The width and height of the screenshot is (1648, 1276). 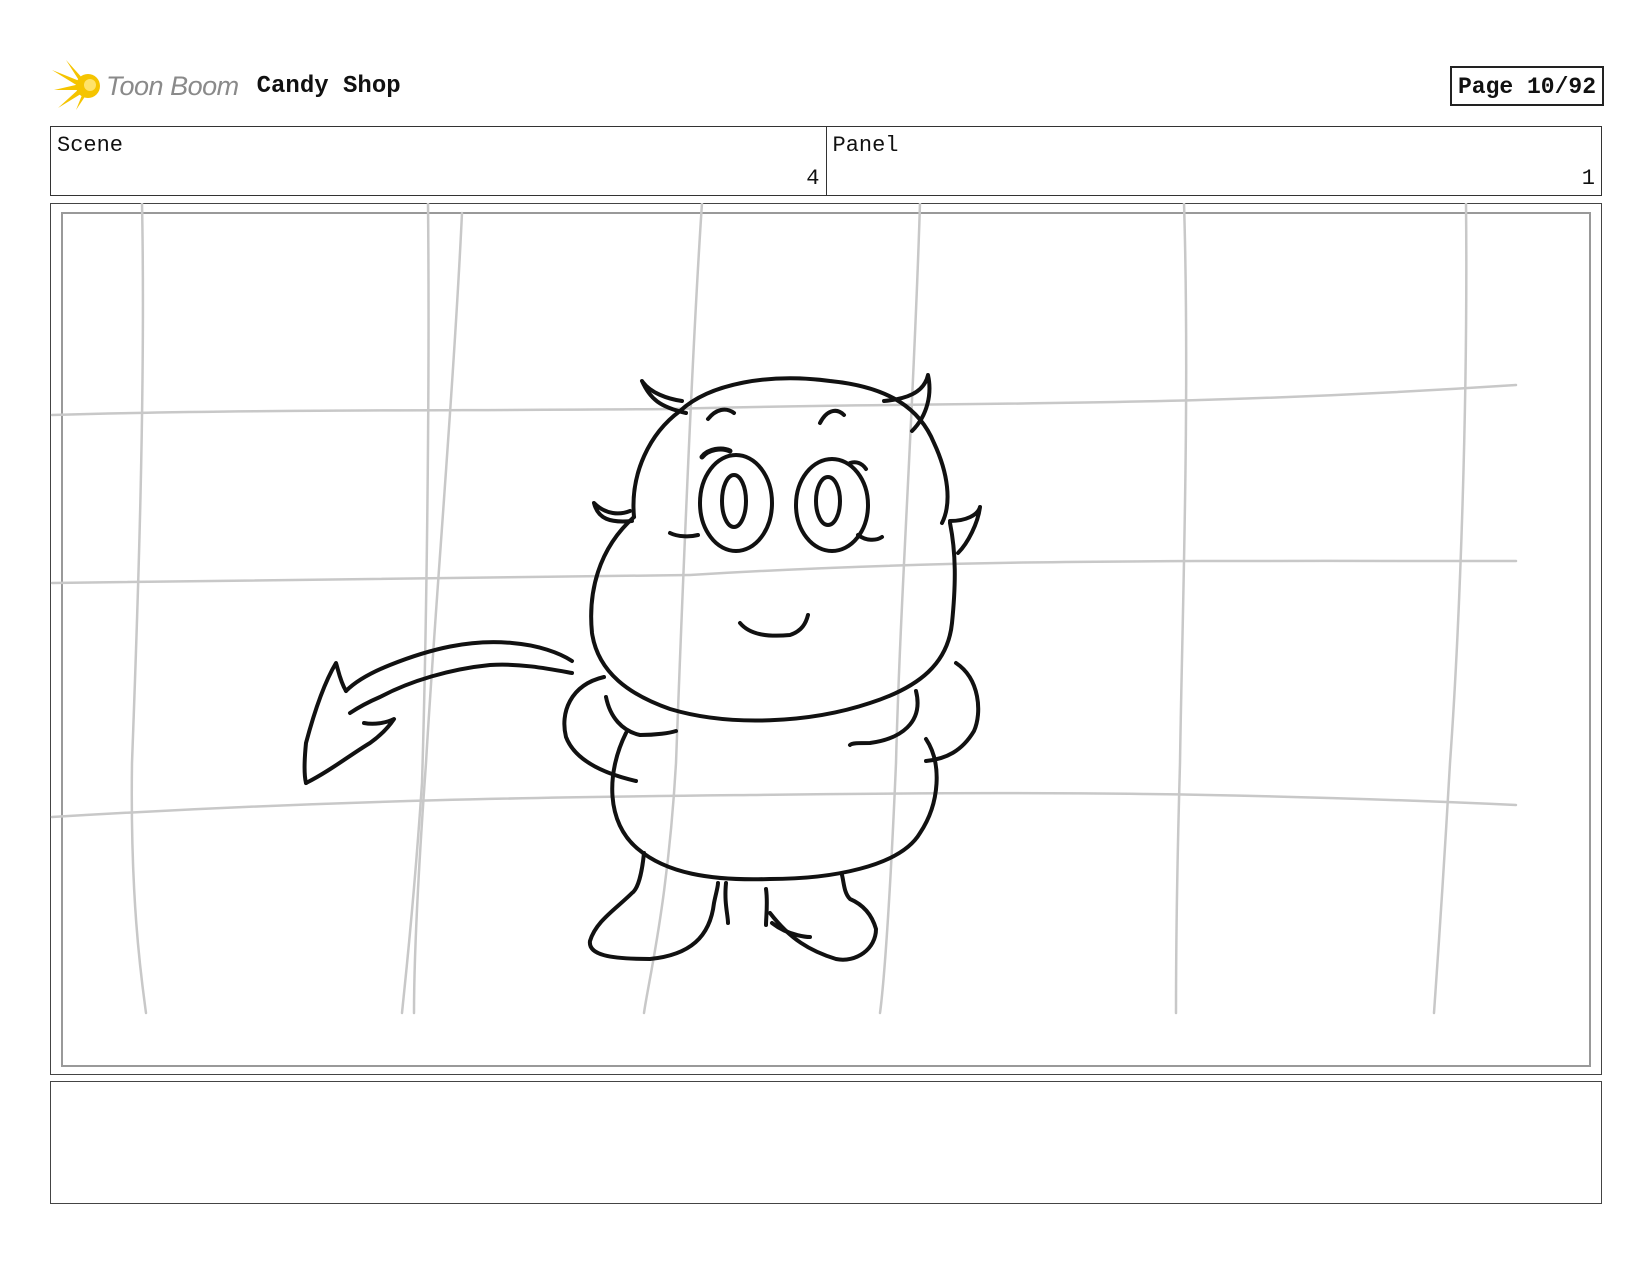 I want to click on logo-text: Toon Boom, so click(x=172, y=85).